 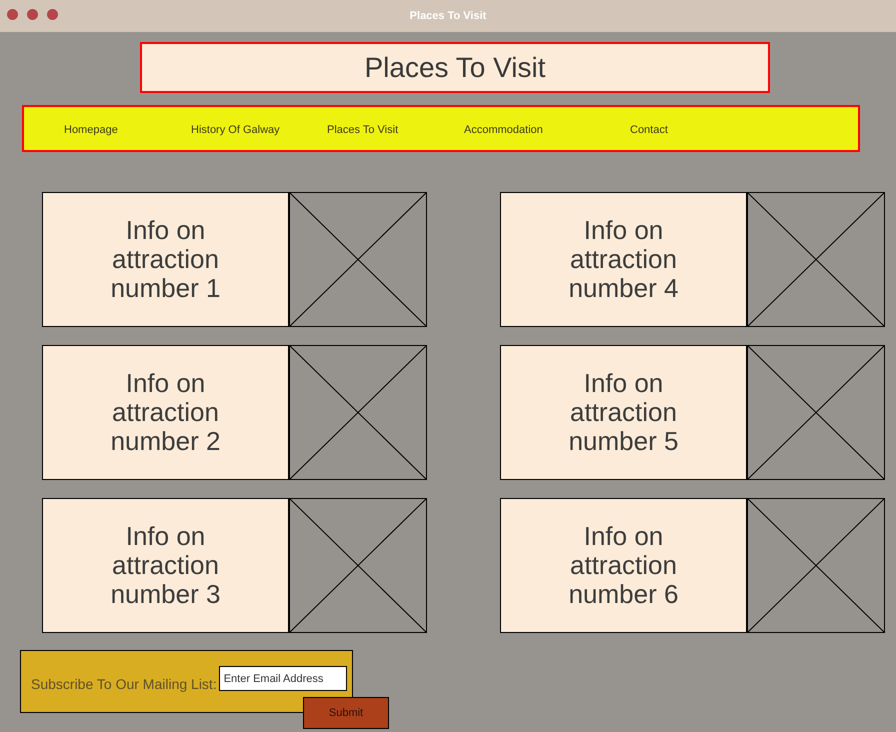 What do you see at coordinates (166, 412) in the screenshot?
I see `info-text: Info on attraction number 2` at bounding box center [166, 412].